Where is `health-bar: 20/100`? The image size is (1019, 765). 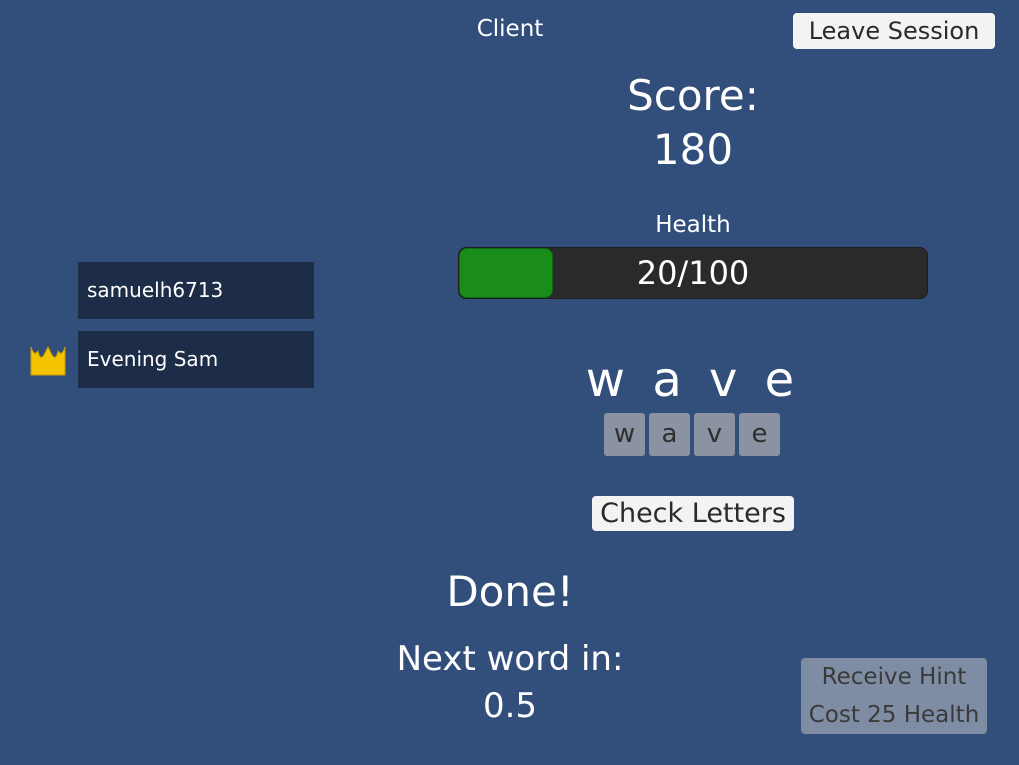 health-bar: 20/100 is located at coordinates (693, 273).